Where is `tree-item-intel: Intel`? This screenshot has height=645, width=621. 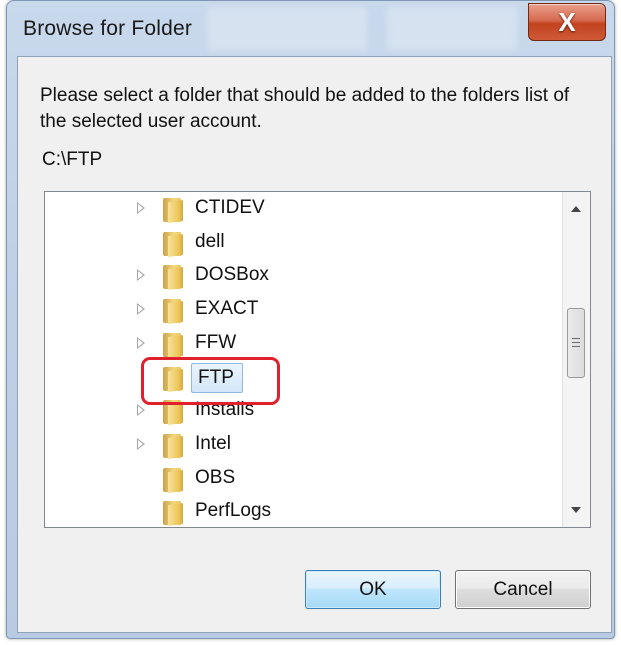
tree-item-intel: Intel is located at coordinates (305, 445).